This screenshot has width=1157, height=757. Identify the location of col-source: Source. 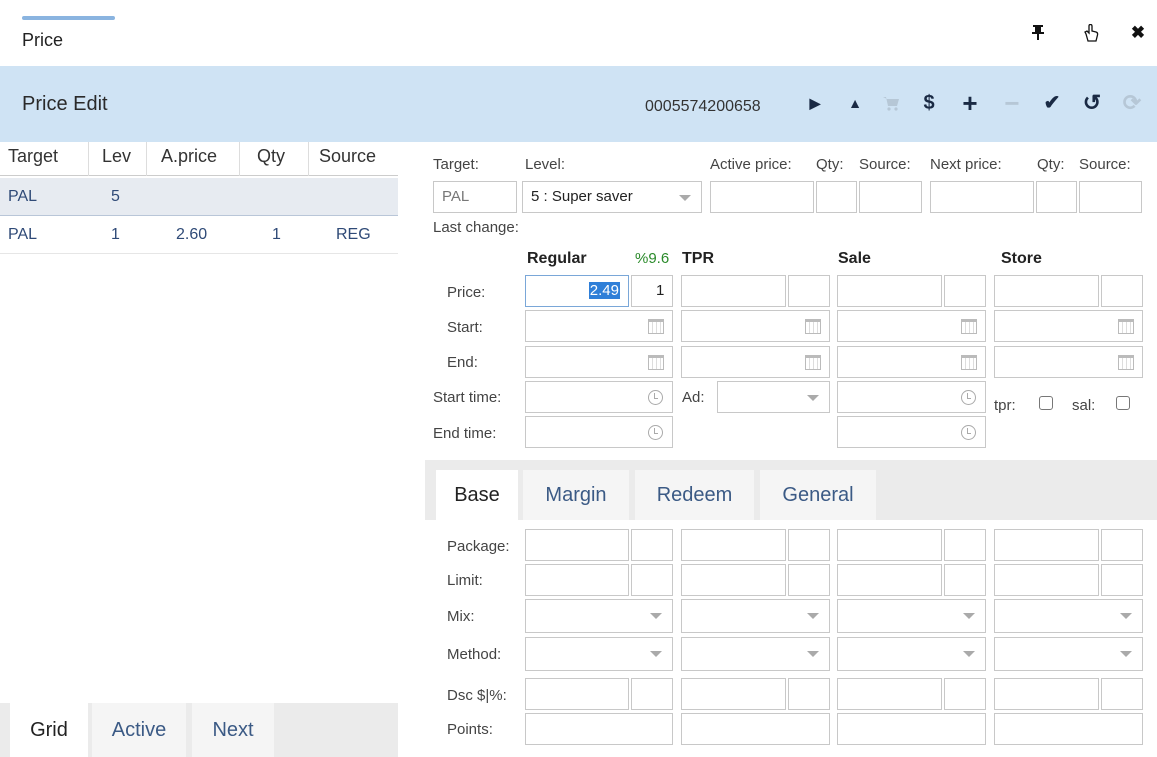
(347, 156).